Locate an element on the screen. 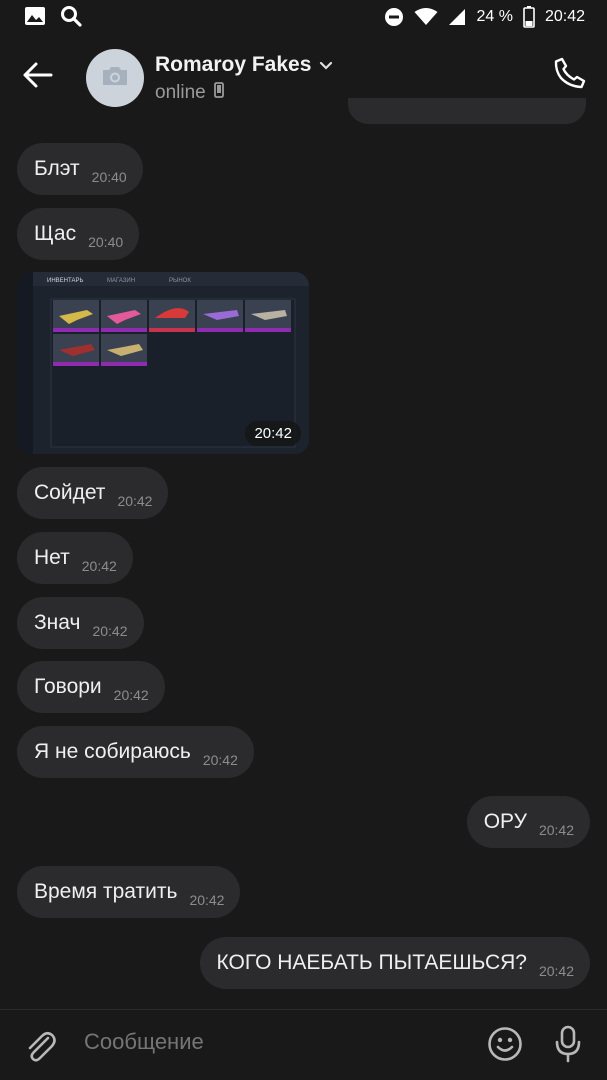  do-not-disturb-icon is located at coordinates (394, 17).